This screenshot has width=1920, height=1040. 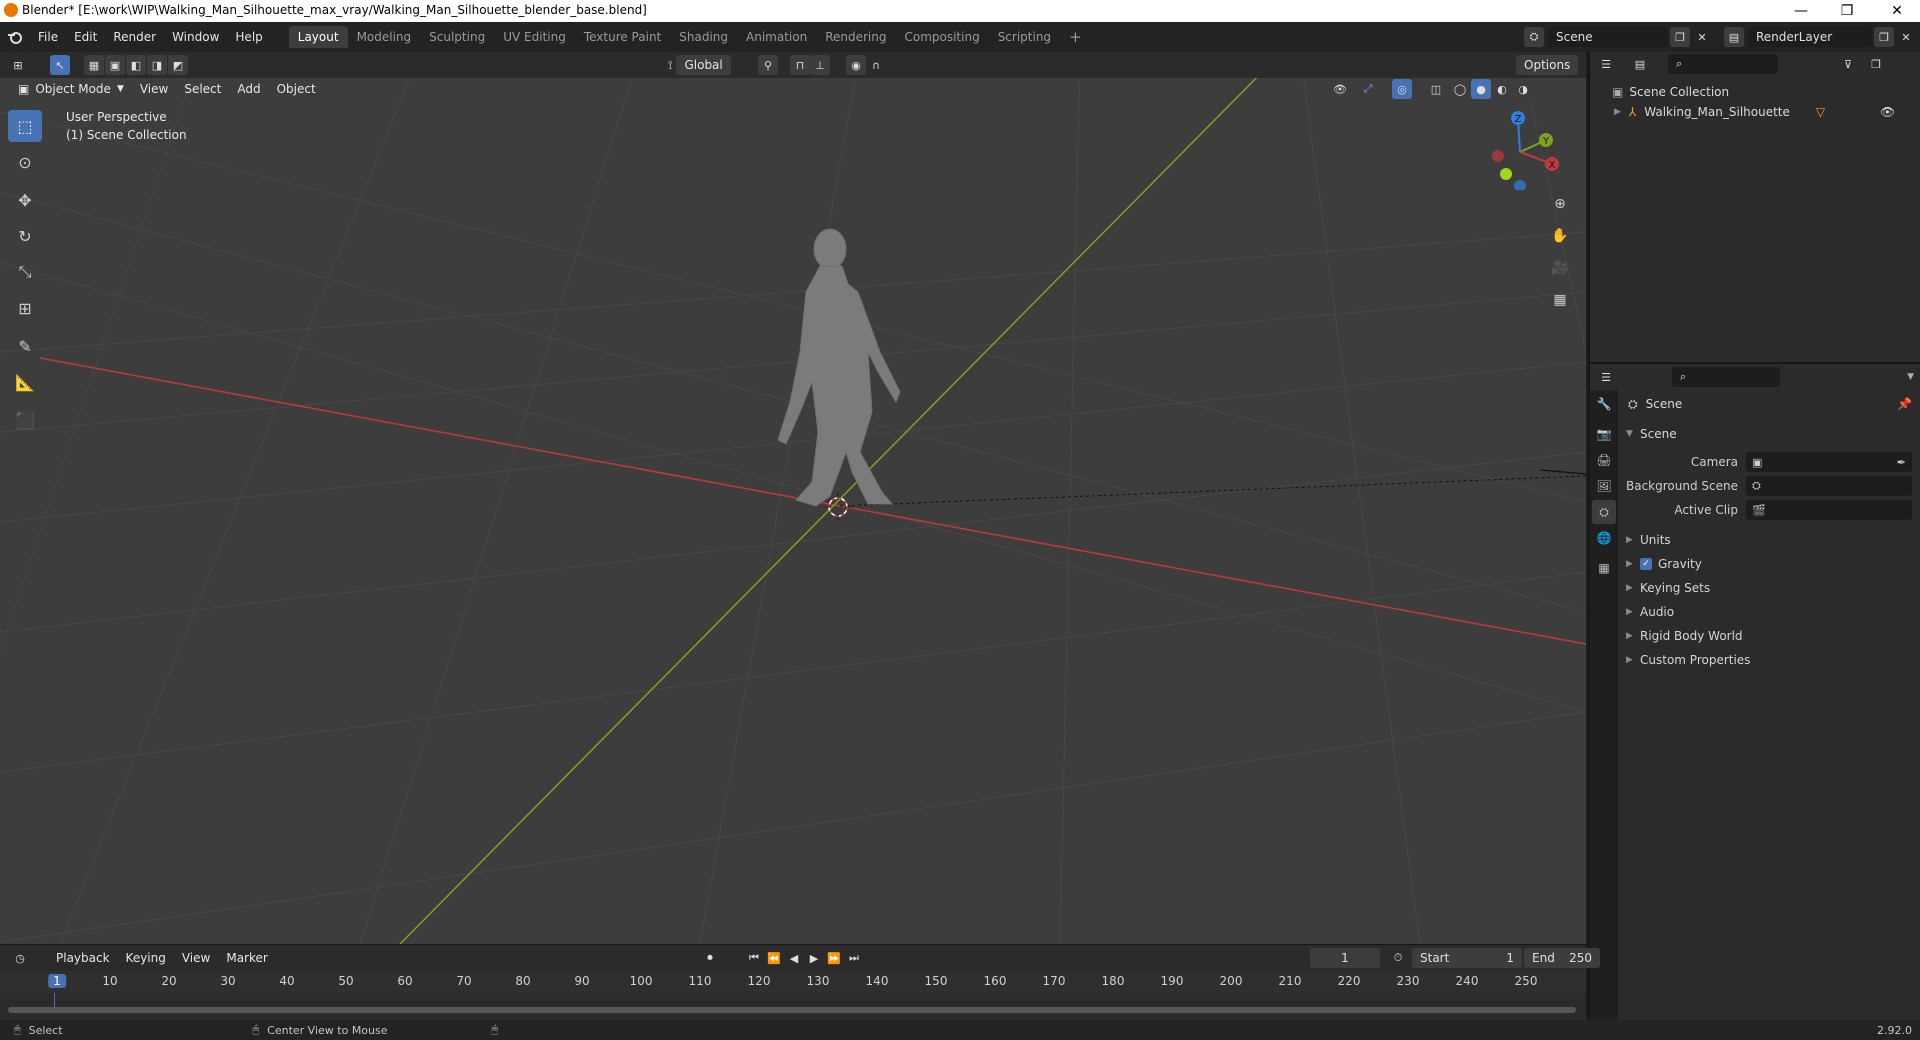 What do you see at coordinates (178, 65) in the screenshot?
I see `select-intersect-icon: ◩` at bounding box center [178, 65].